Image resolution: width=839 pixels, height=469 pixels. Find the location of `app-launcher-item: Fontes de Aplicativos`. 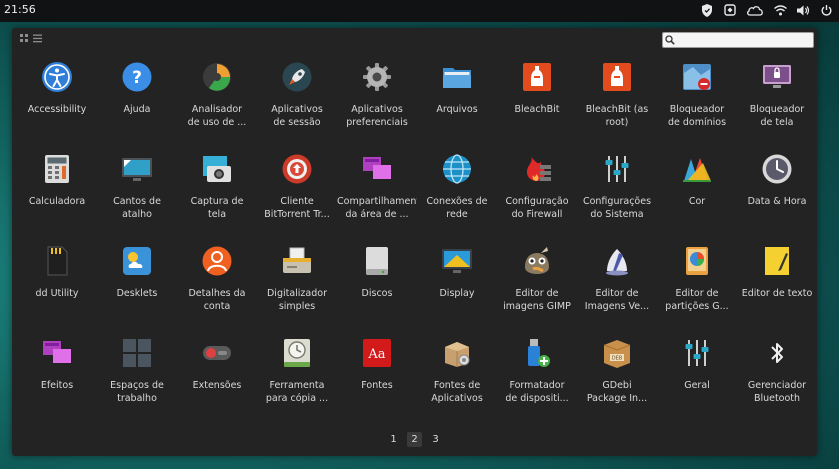

app-launcher-item: Fontes de Aplicativos is located at coordinates (457, 380).